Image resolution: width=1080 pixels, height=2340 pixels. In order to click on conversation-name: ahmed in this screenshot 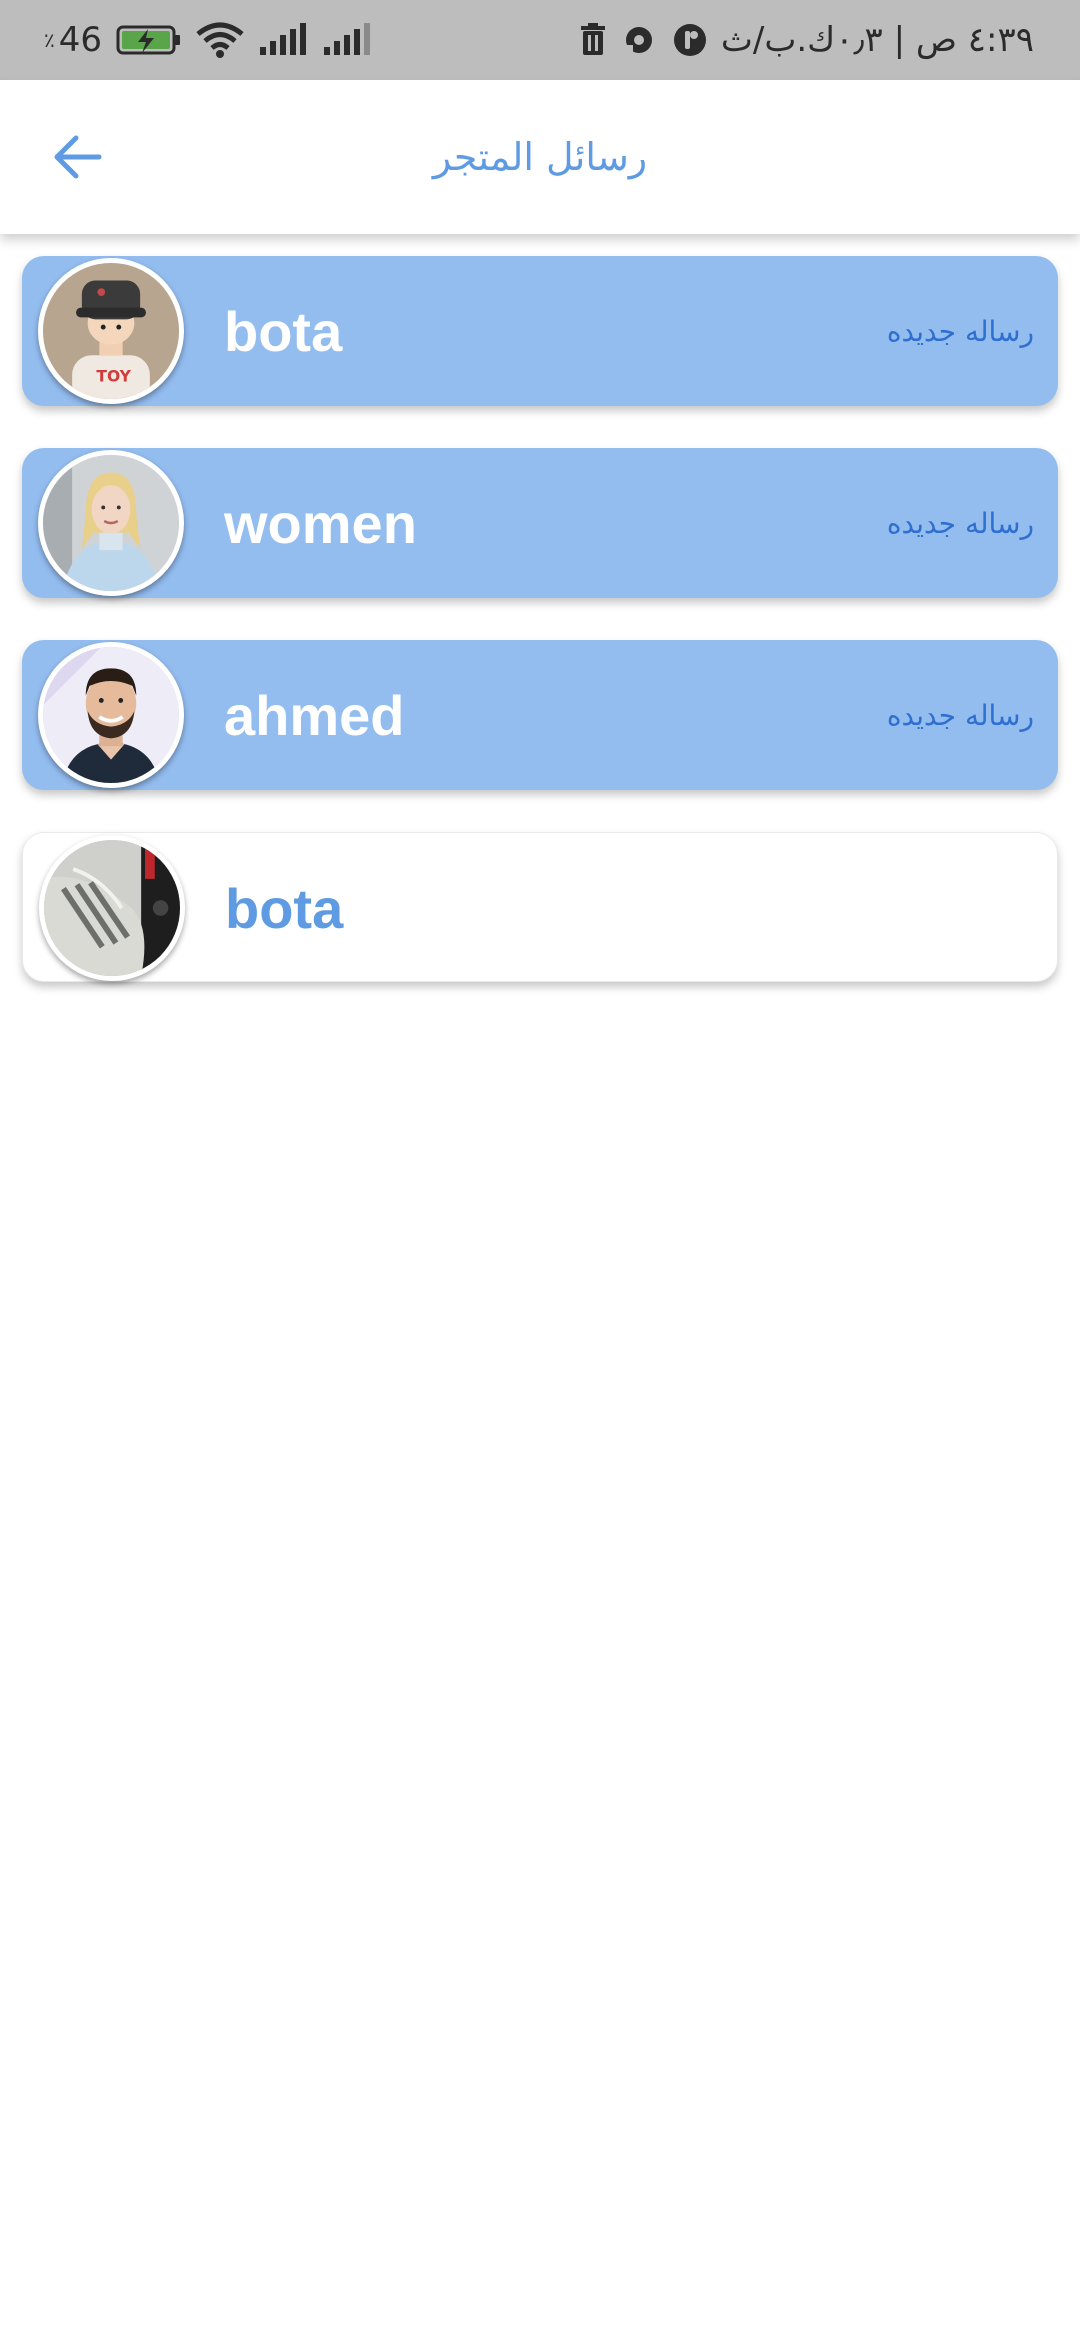, I will do `click(314, 715)`.